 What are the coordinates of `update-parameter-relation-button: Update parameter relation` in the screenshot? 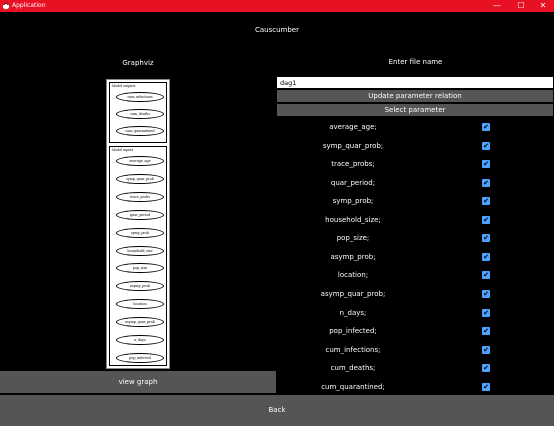 It's located at (415, 96).